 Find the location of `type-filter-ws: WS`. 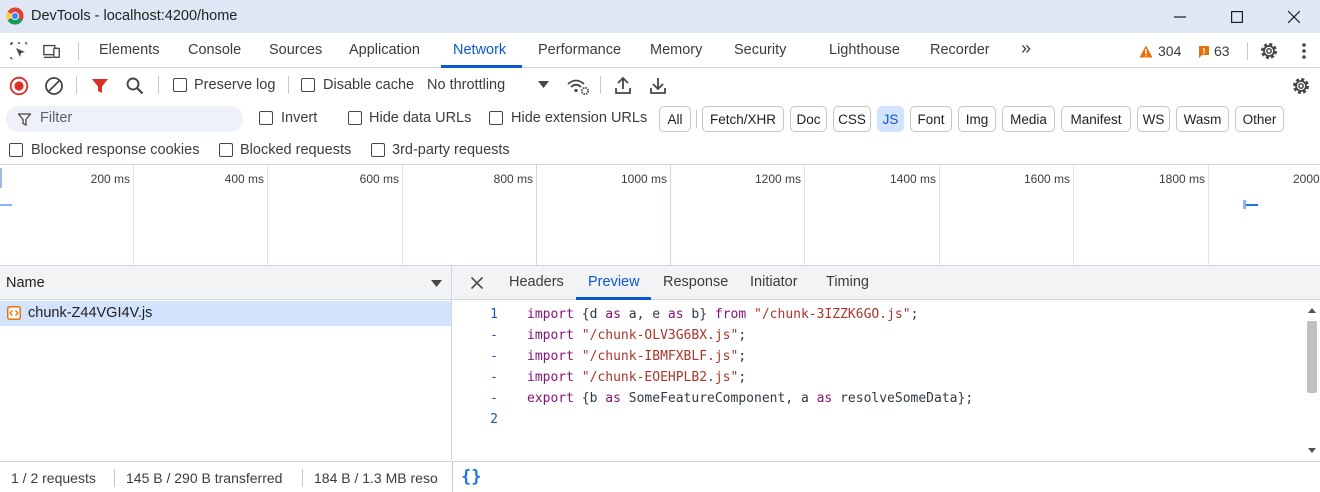

type-filter-ws: WS is located at coordinates (1153, 119).